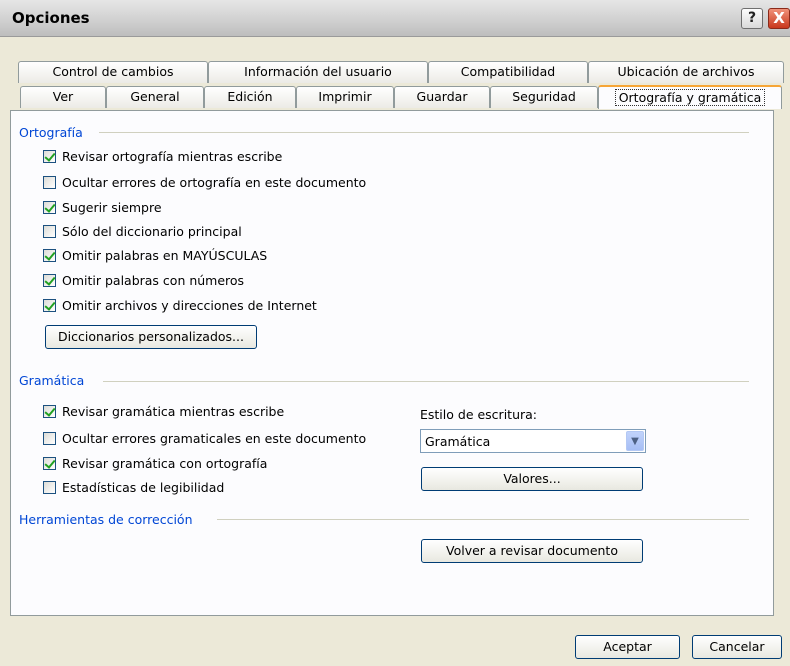 This screenshot has width=790, height=666. I want to click on writing-style-value: Gramática, so click(458, 441).